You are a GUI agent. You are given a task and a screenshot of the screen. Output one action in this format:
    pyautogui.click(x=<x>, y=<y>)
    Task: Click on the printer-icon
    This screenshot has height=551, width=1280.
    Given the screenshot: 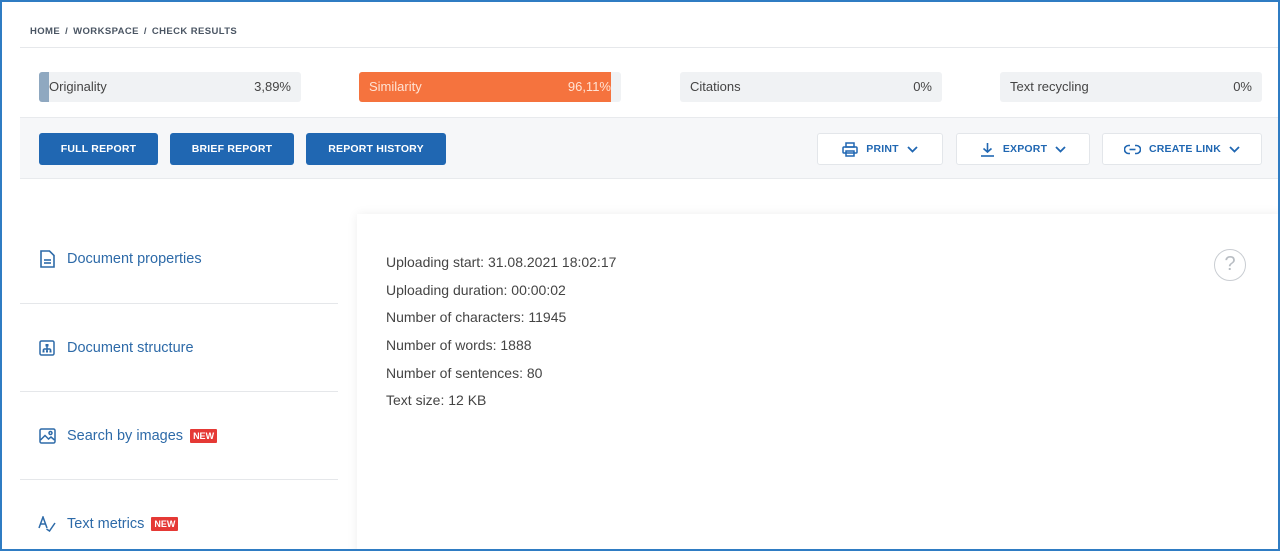 What is the action you would take?
    pyautogui.click(x=850, y=149)
    